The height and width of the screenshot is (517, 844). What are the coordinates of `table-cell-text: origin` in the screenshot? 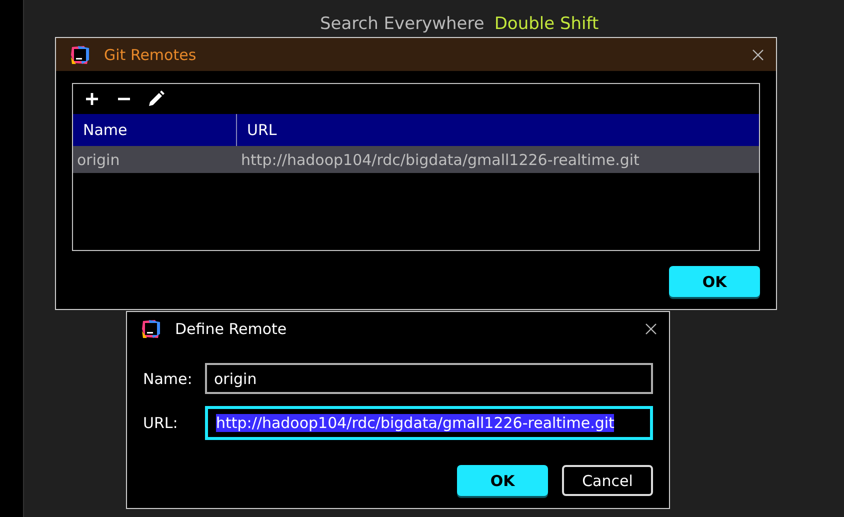 It's located at (98, 160).